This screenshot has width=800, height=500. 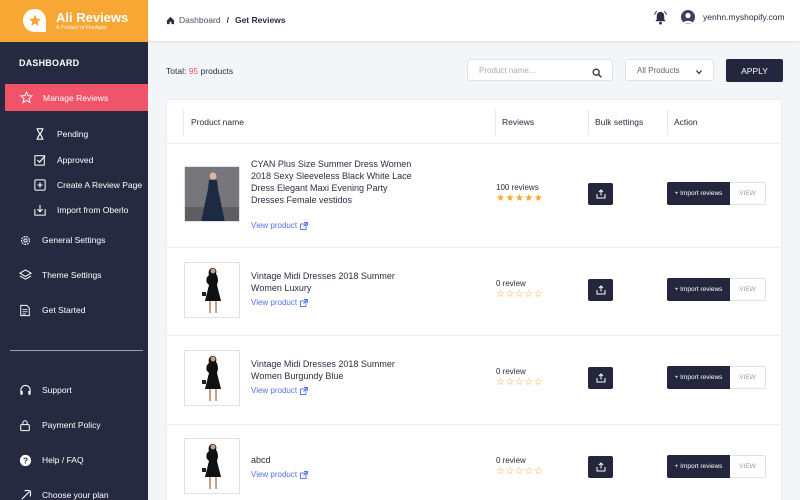 I want to click on store-account: yenhn.myshopify.com, so click(x=733, y=17).